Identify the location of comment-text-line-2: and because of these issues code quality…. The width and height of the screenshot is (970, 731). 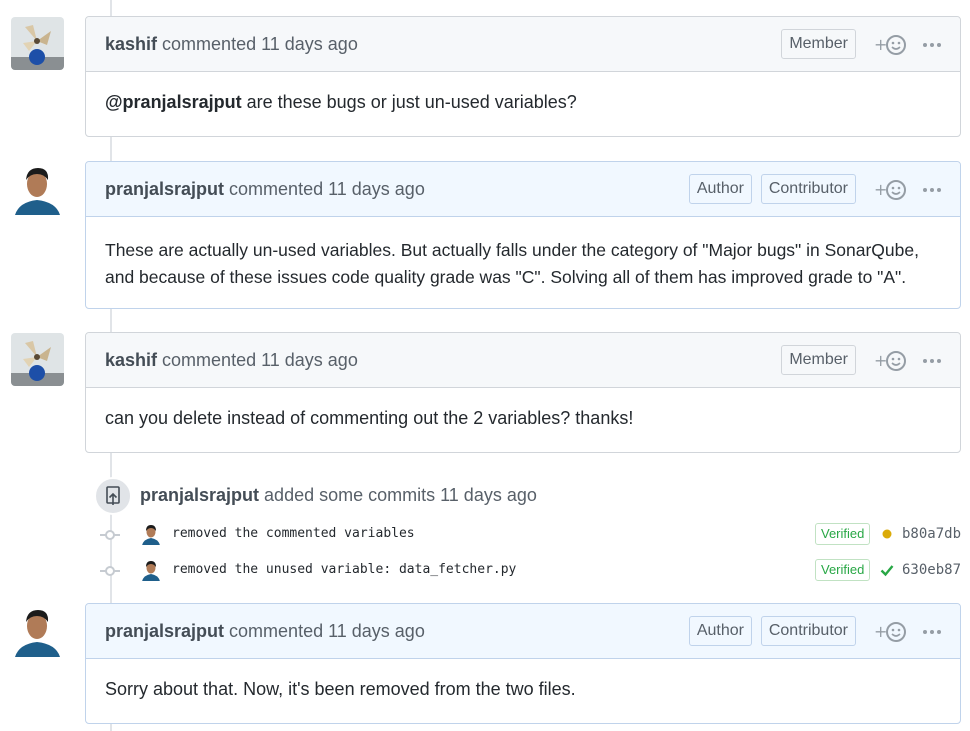
(506, 277).